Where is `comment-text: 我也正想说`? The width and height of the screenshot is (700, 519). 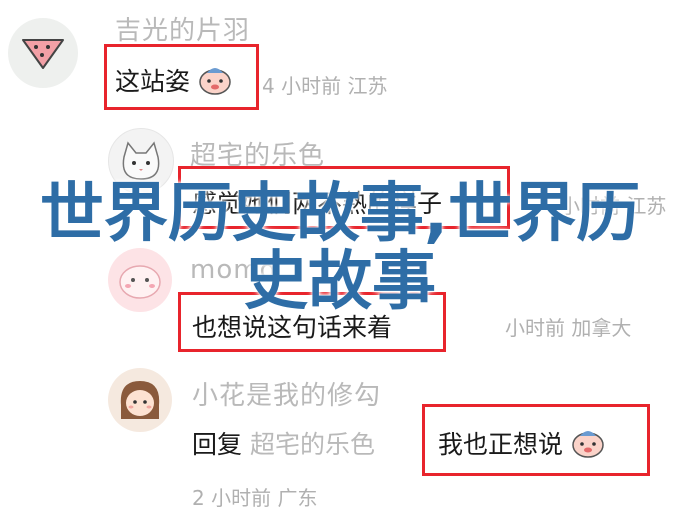 comment-text: 我也正想说 is located at coordinates (521, 444).